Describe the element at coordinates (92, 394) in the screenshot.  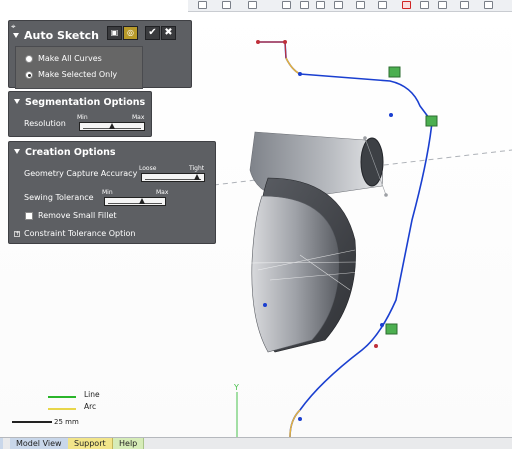
I see `legend-line-label: Line` at that location.